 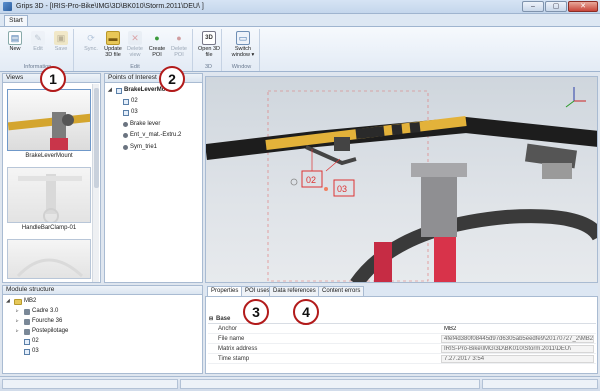 I want to click on group-label-window: Window, so click(x=241, y=67).